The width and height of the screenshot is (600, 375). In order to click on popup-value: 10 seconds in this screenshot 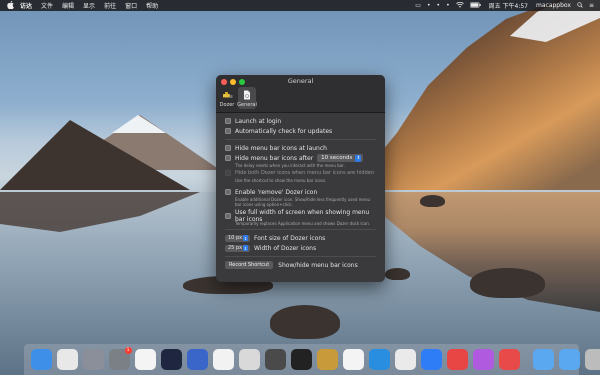, I will do `click(337, 158)`.